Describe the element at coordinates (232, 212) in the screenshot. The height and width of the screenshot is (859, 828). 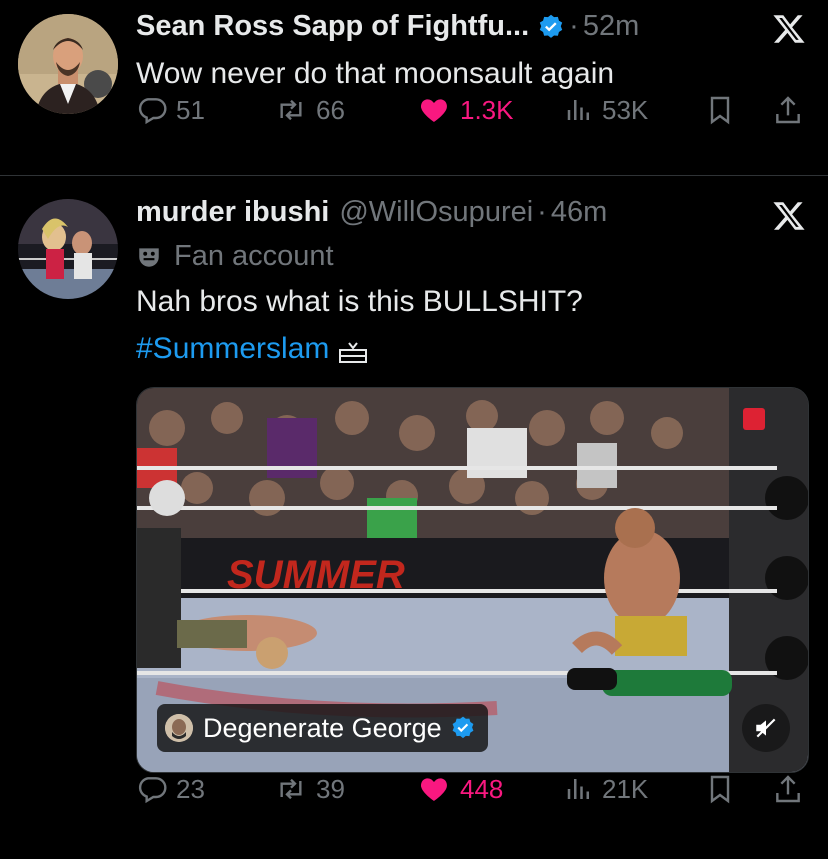
I see `author-name: murder ibushi` at that location.